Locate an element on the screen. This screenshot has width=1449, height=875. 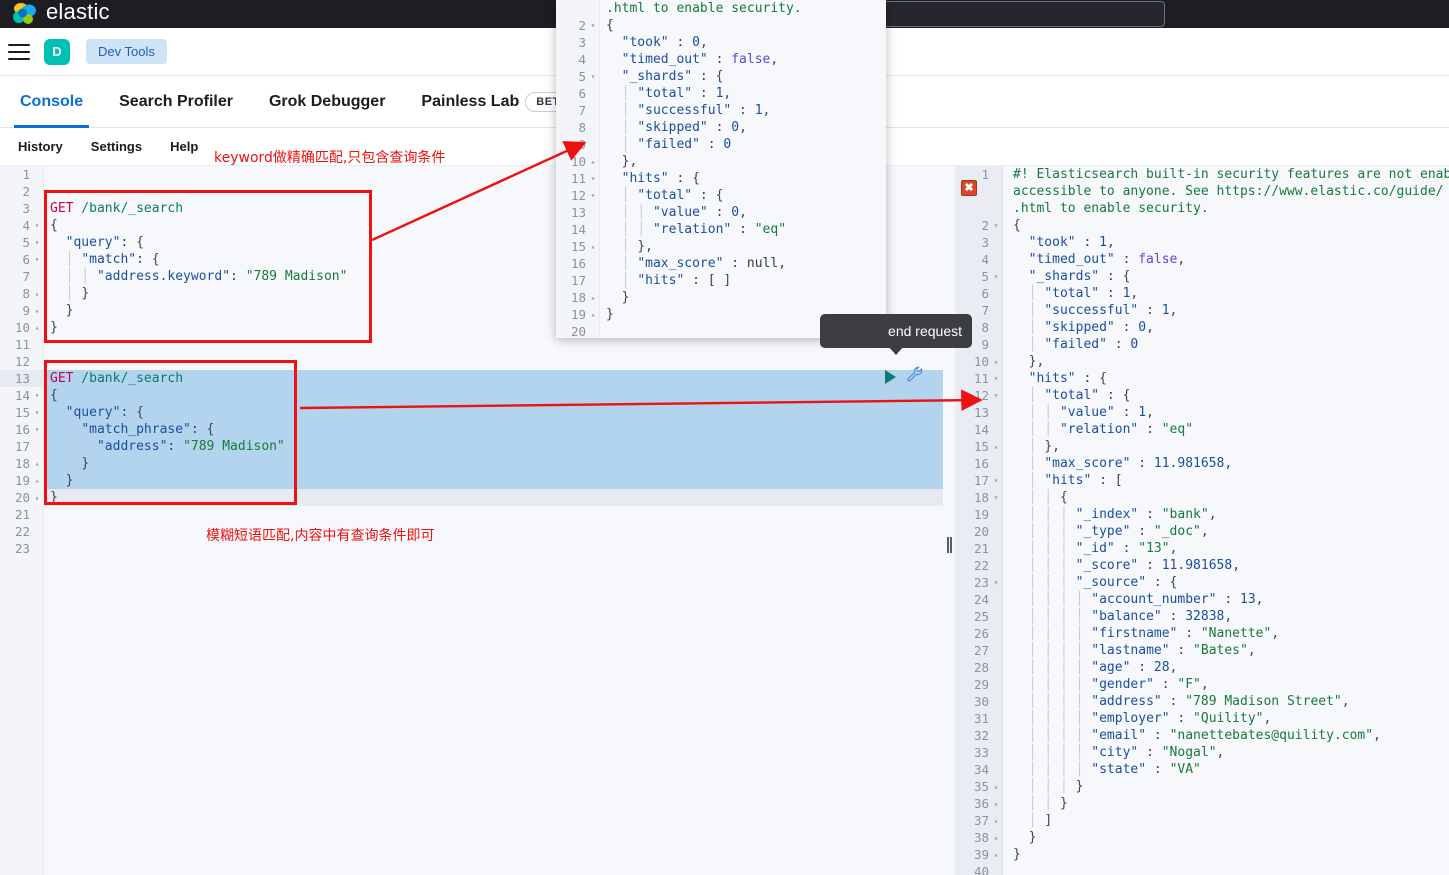
code-line: 14 │ │ "relation" : "eq" is located at coordinates (721, 229).